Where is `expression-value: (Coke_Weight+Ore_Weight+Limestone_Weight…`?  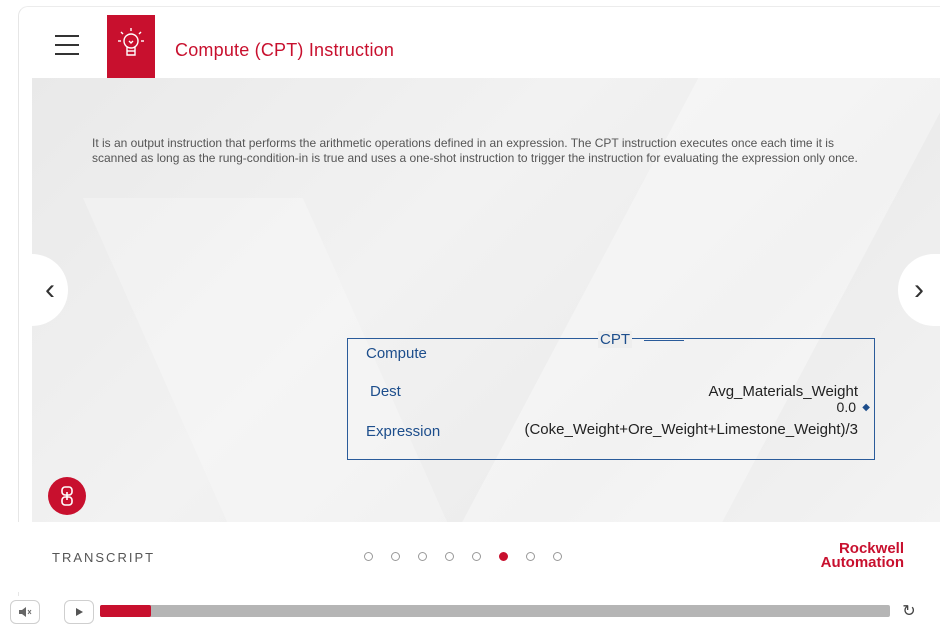
expression-value: (Coke_Weight+Ore_Weight+Limestone_Weight… is located at coordinates (691, 429).